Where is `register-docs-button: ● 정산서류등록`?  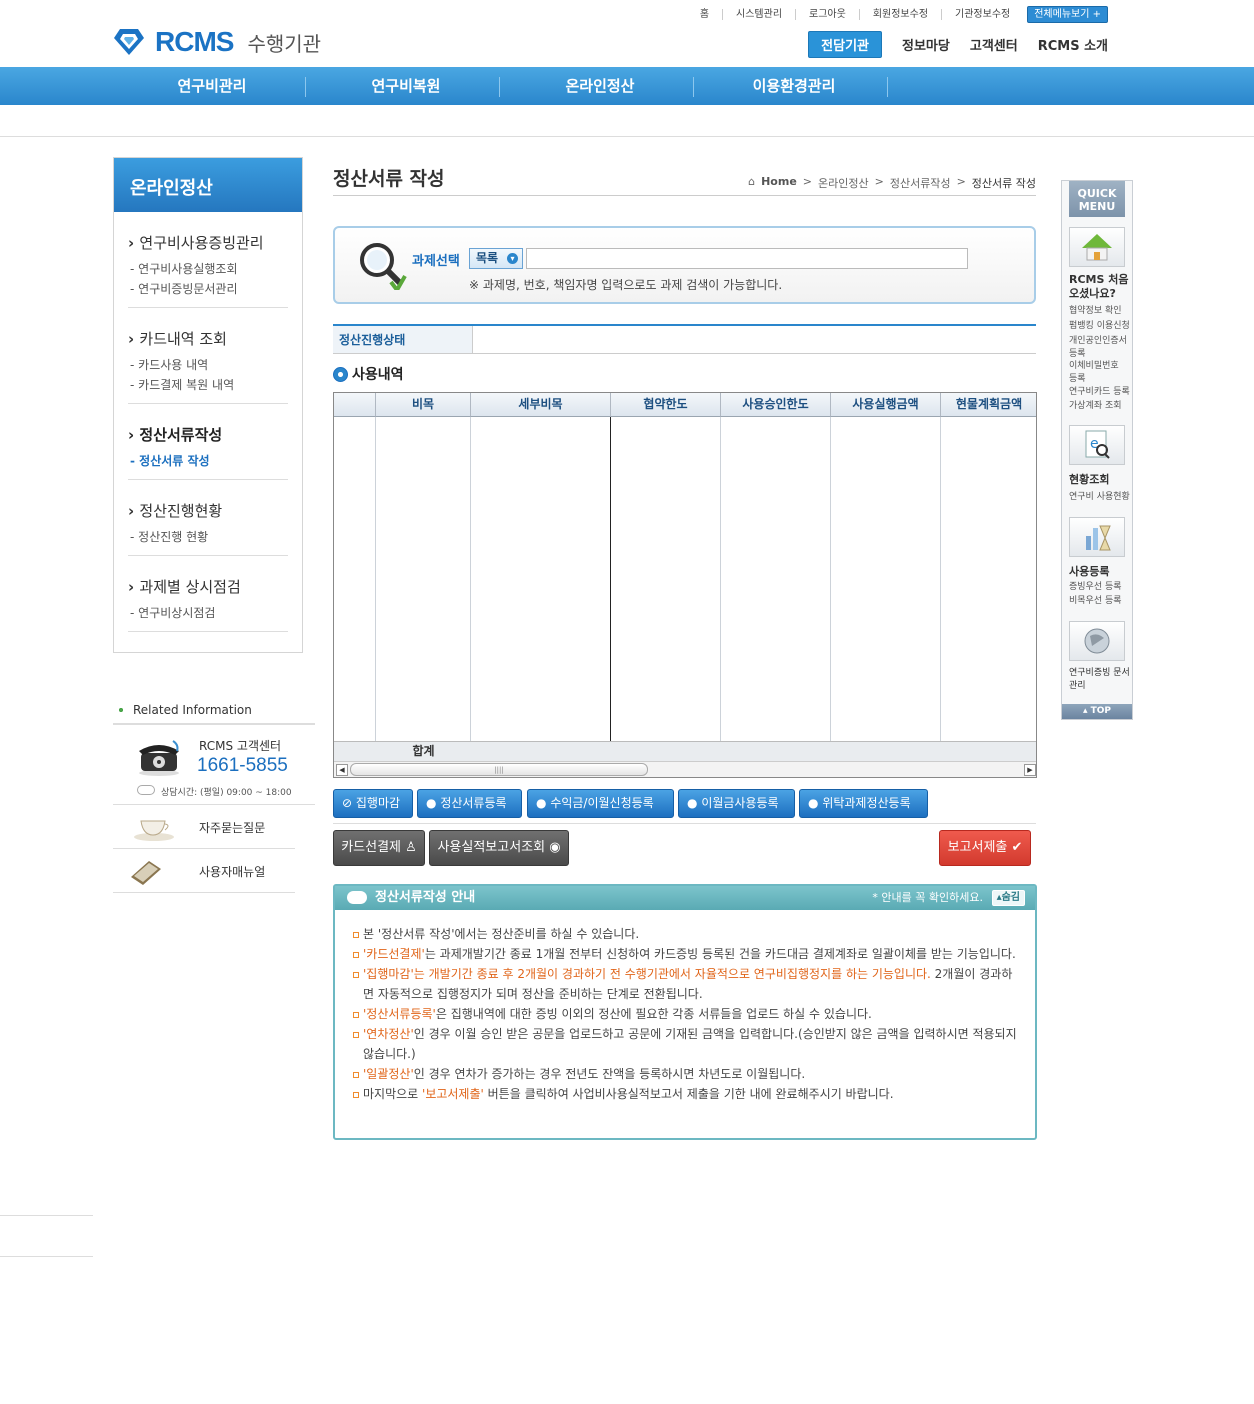
register-docs-button: ● 정산서류등록 is located at coordinates (469, 803).